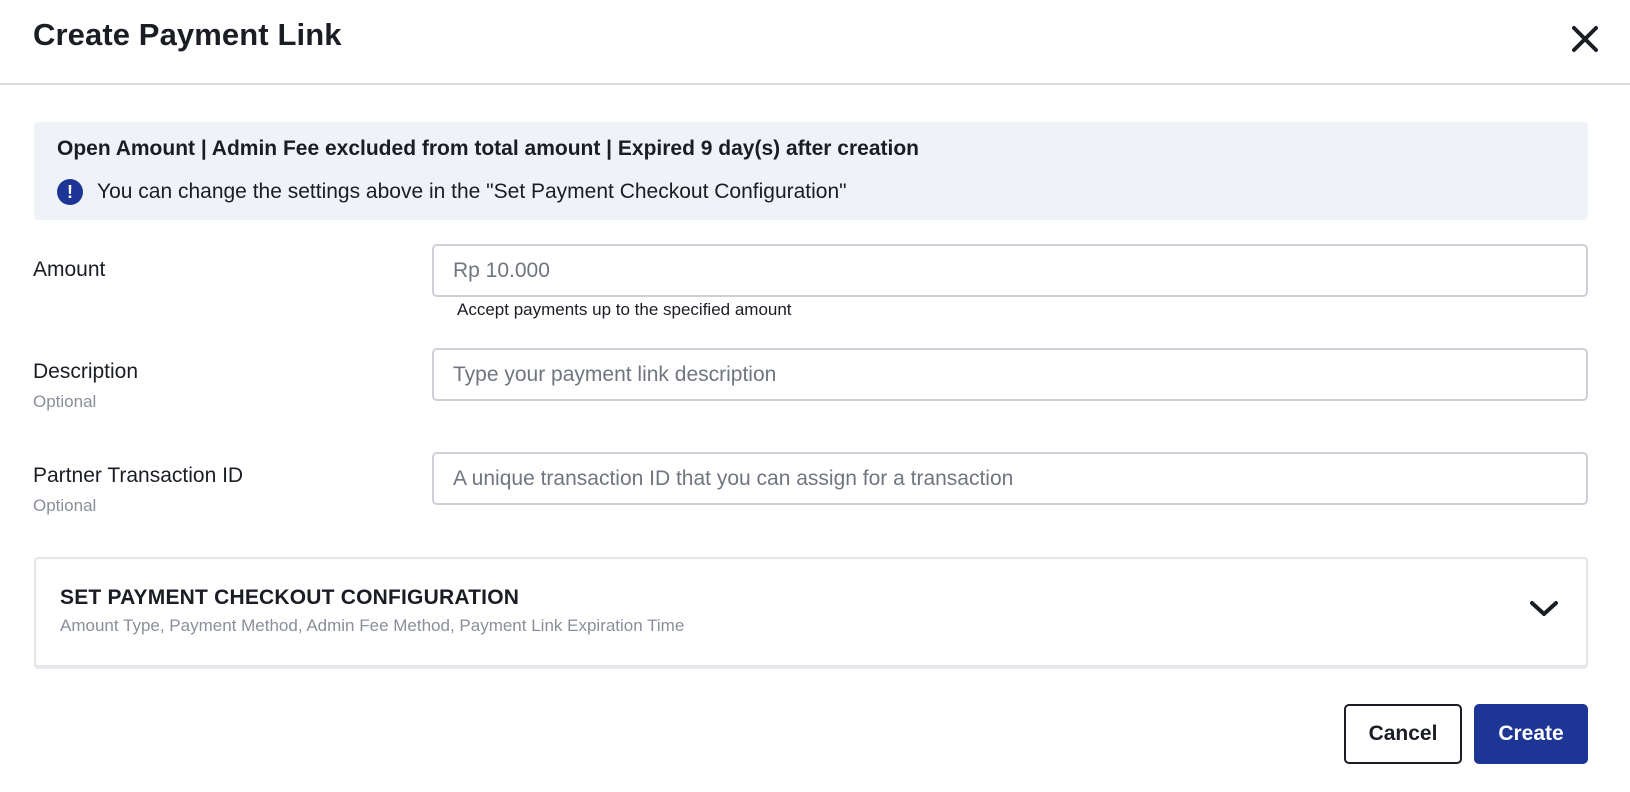 This screenshot has width=1630, height=792. What do you see at coordinates (187, 34) in the screenshot?
I see `dialog-title: Create Payment Link` at bounding box center [187, 34].